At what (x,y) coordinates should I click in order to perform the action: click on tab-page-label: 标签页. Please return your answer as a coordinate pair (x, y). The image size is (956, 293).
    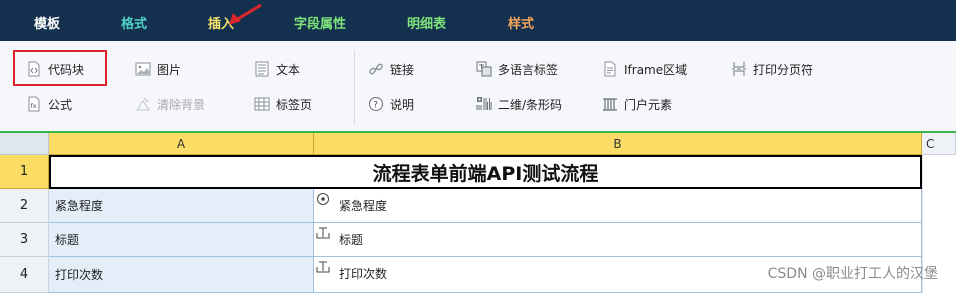
    Looking at the image, I should click on (294, 104).